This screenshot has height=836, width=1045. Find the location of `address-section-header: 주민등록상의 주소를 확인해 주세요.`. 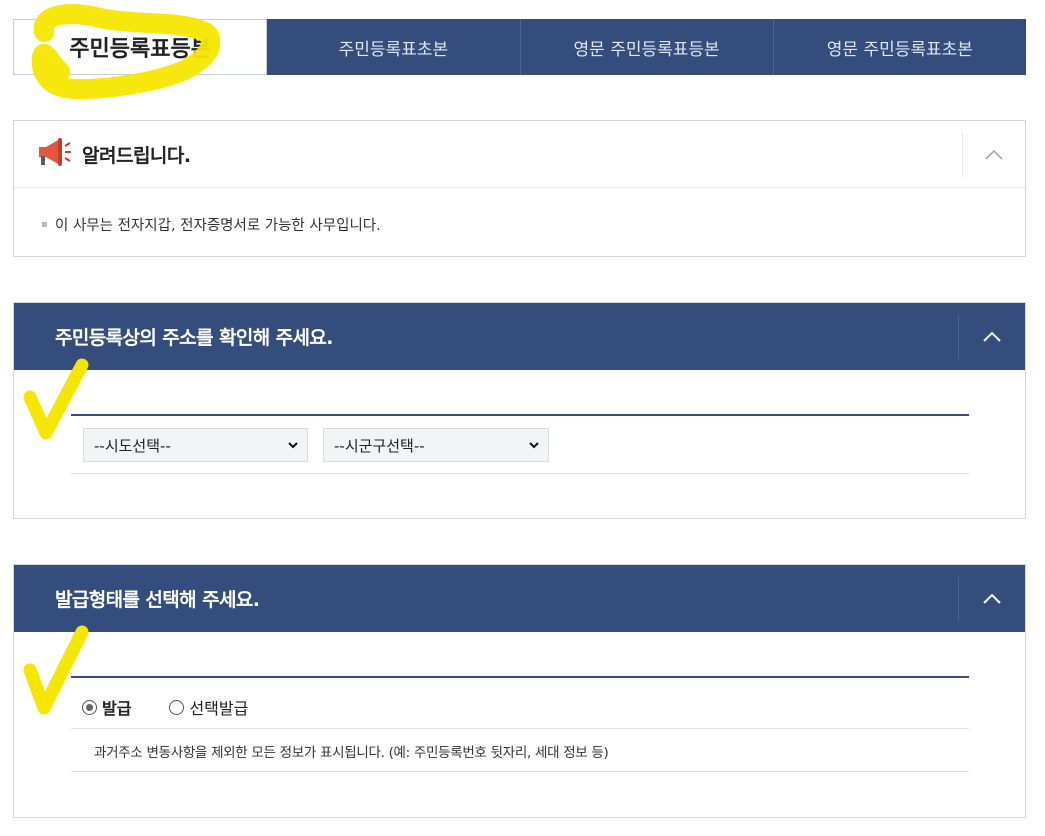

address-section-header: 주민등록상의 주소를 확인해 주세요. is located at coordinates (519, 336).